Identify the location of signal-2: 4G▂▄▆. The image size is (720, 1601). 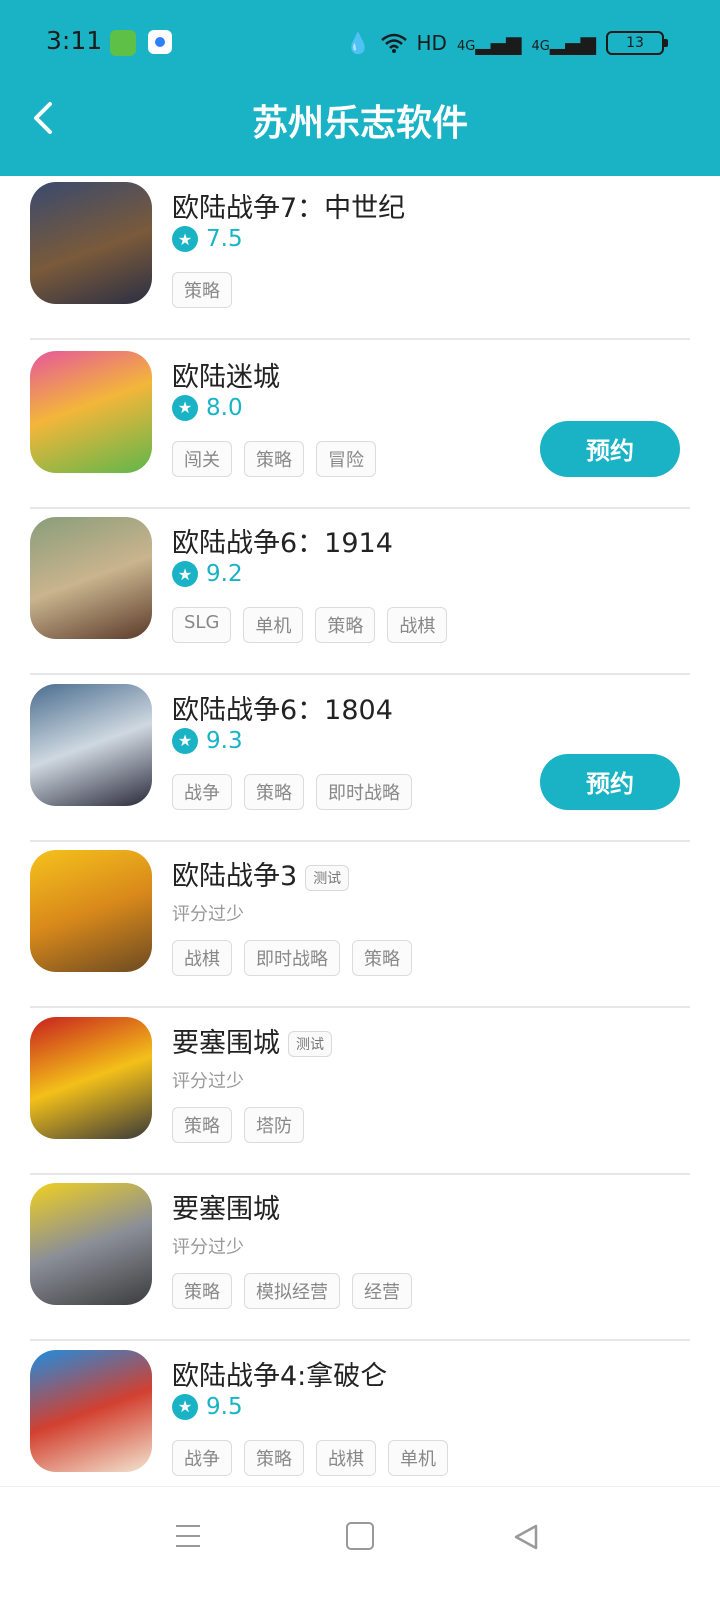
(563, 43).